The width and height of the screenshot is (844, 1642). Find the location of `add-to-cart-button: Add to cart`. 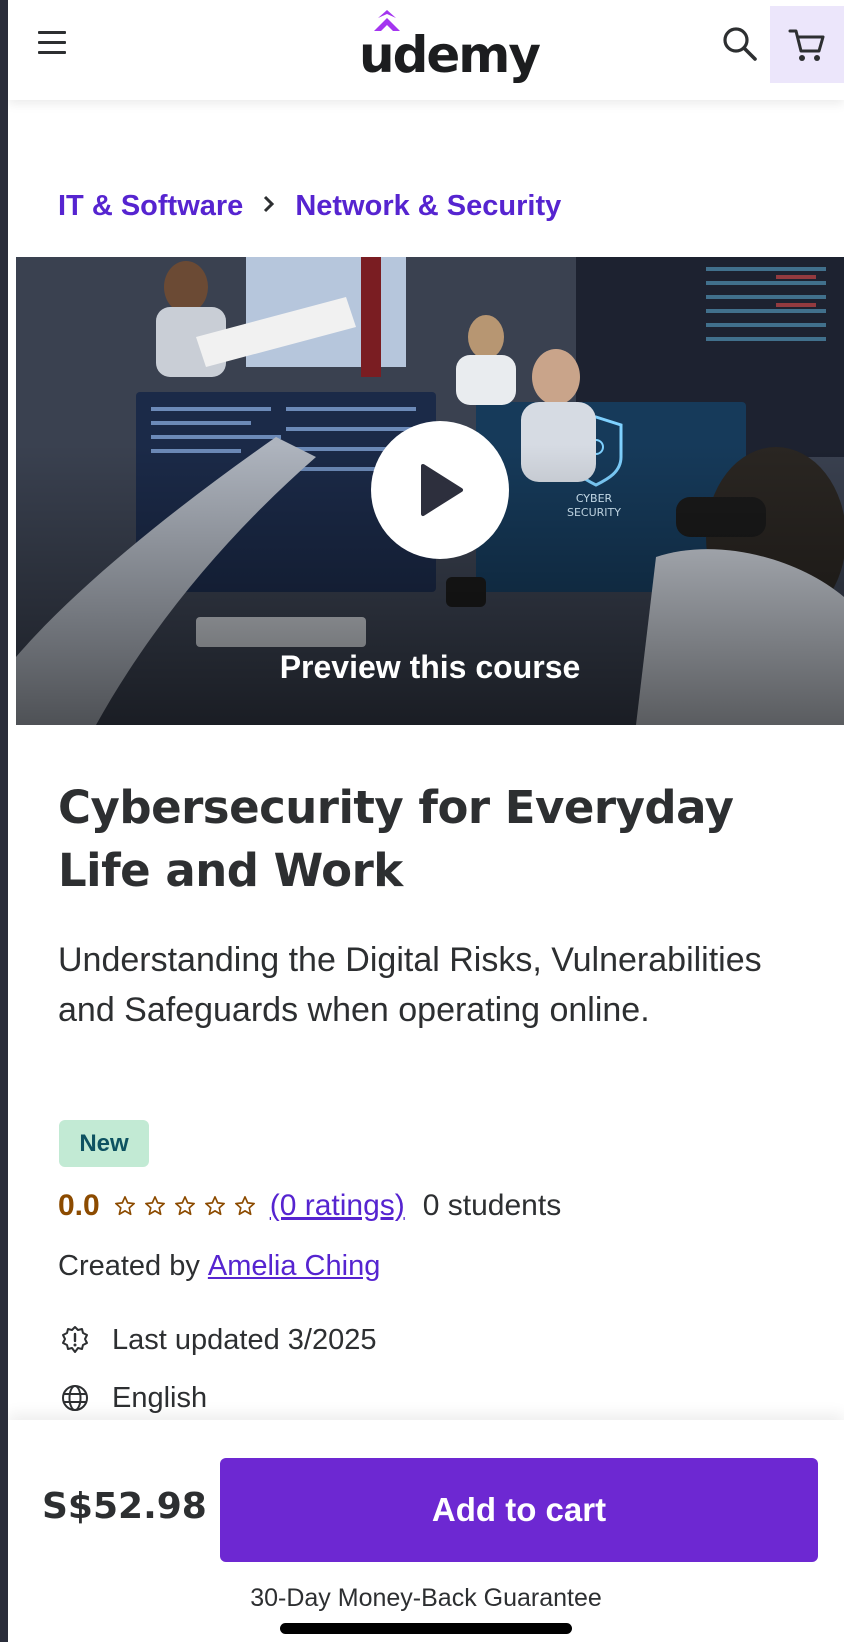

add-to-cart-button: Add to cart is located at coordinates (519, 1510).